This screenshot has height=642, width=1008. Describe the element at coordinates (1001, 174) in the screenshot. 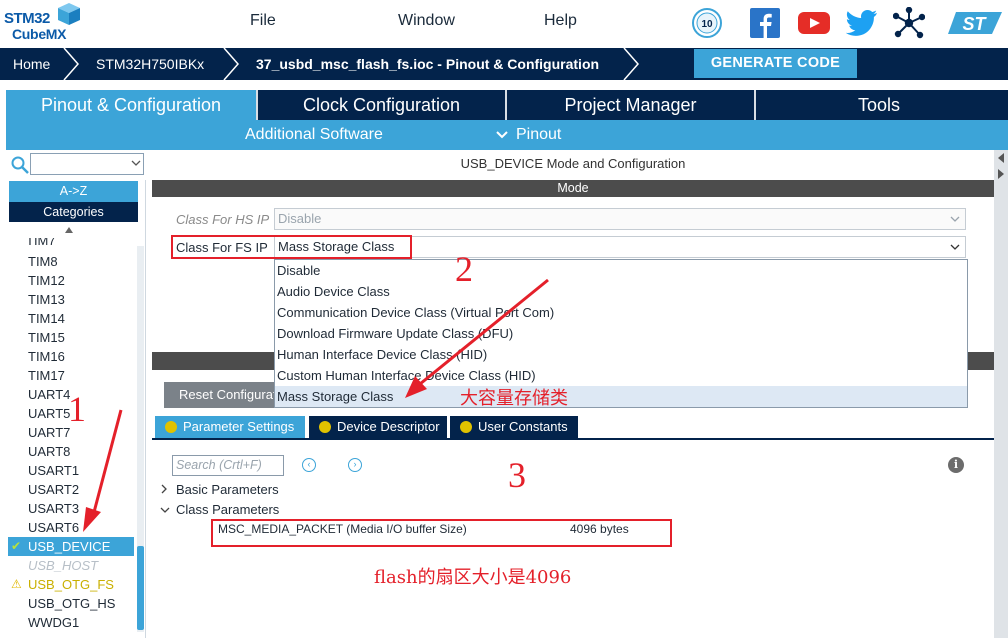

I see `expand-arrow-icon` at that location.